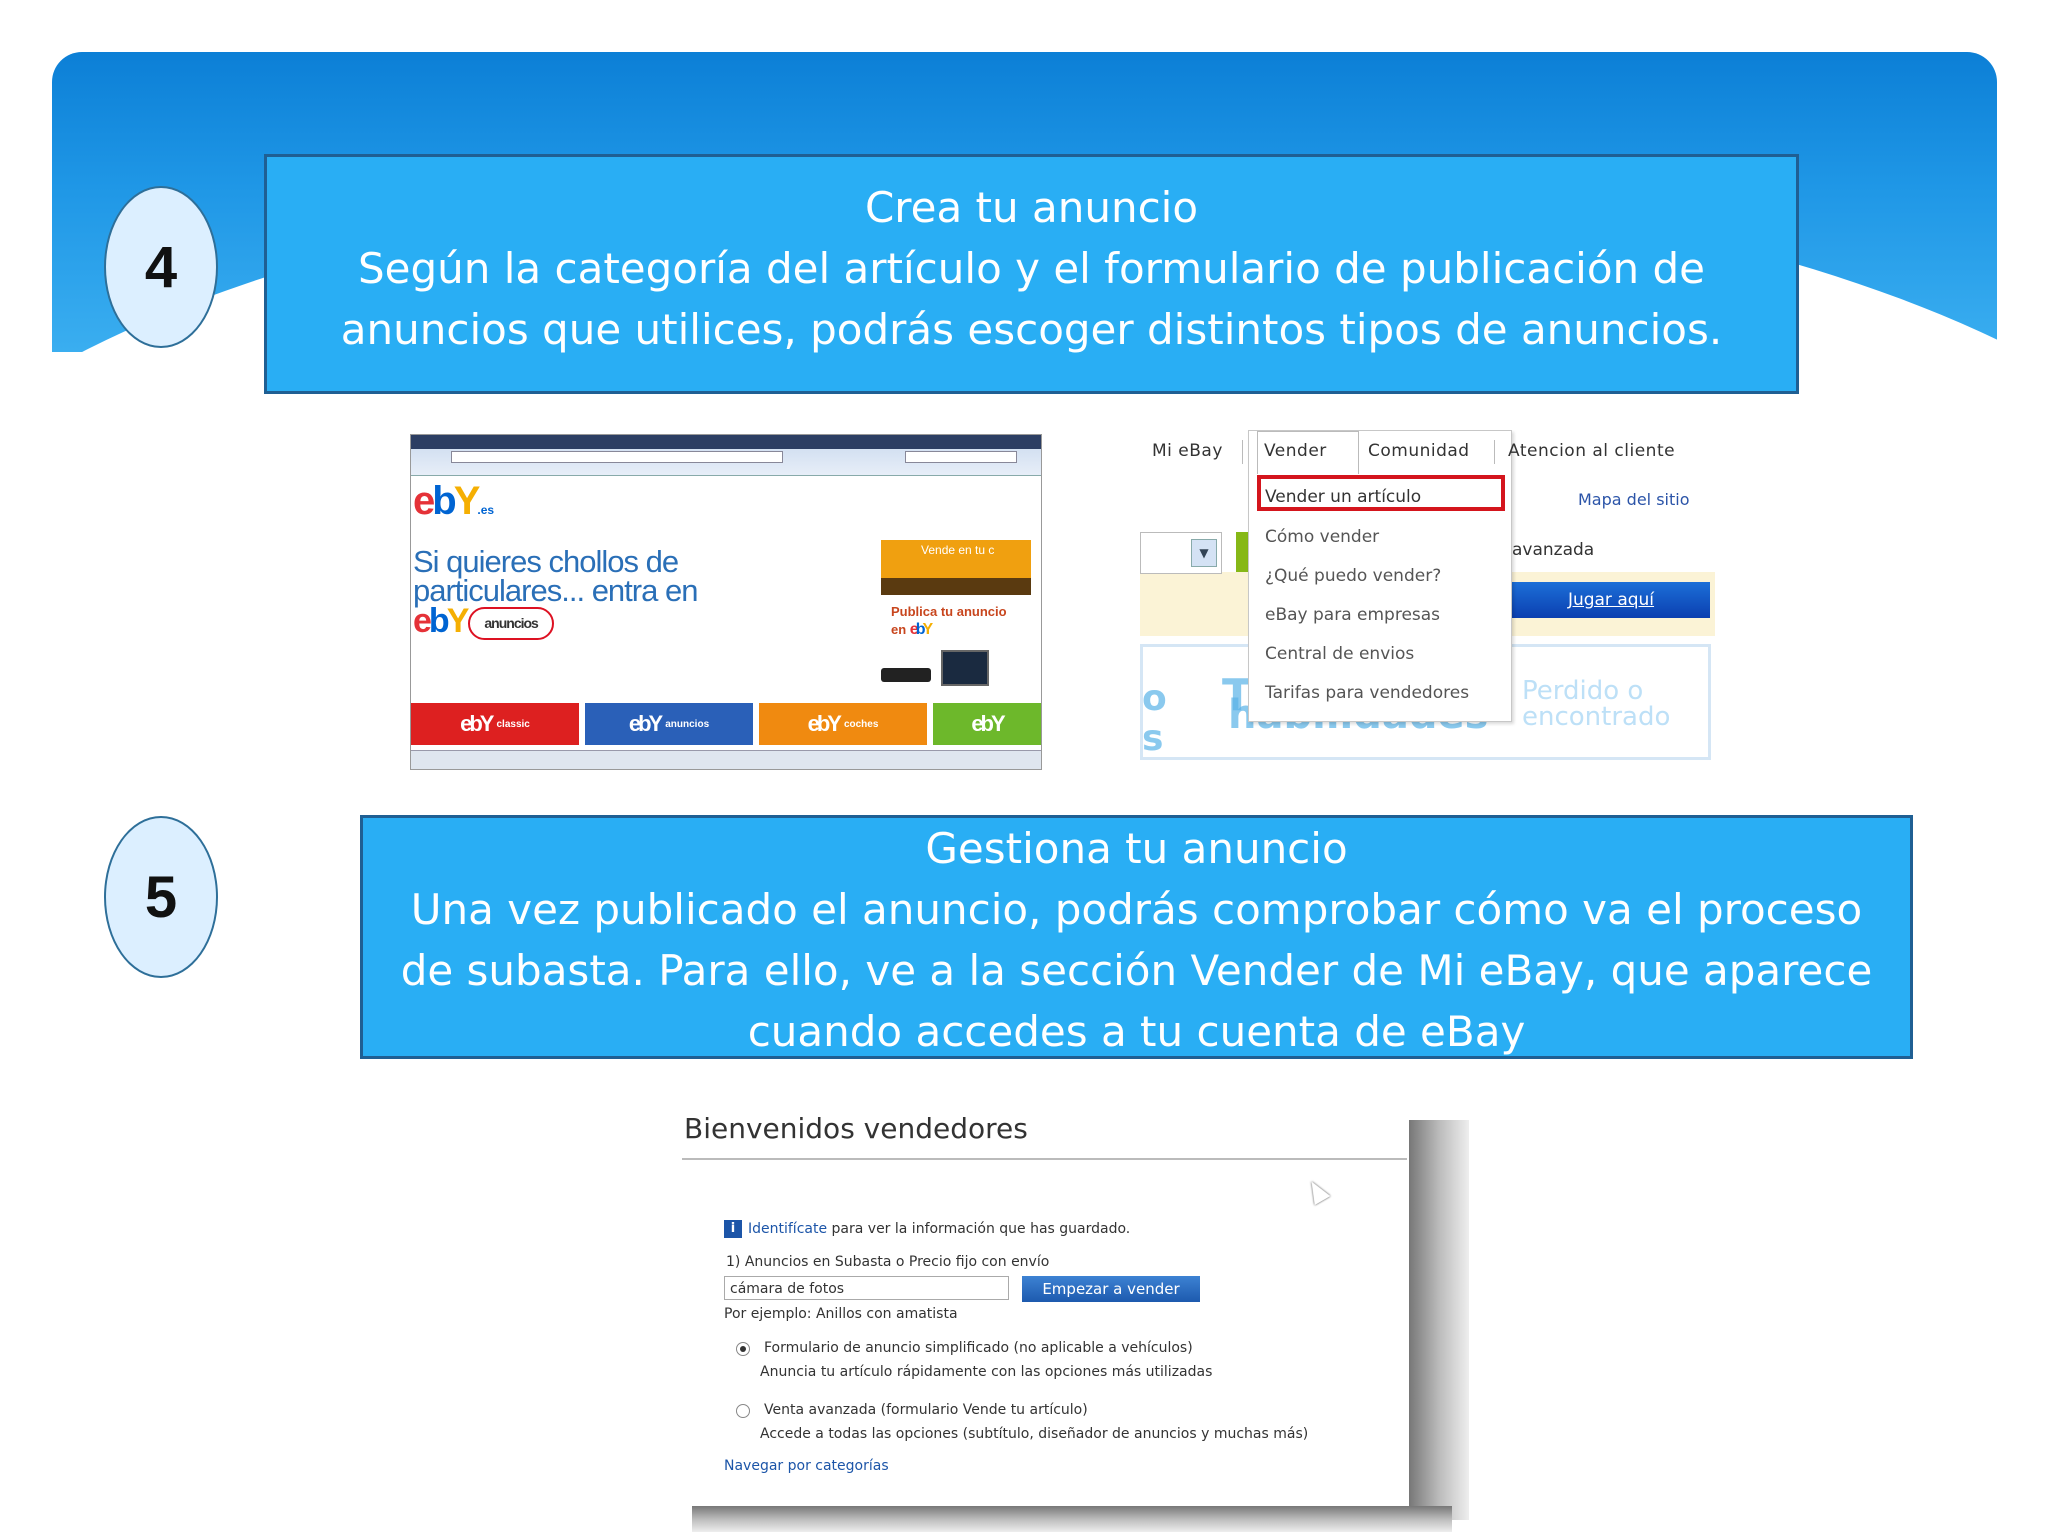  What do you see at coordinates (743, 1349) in the screenshot?
I see `radio-simplified-form` at bounding box center [743, 1349].